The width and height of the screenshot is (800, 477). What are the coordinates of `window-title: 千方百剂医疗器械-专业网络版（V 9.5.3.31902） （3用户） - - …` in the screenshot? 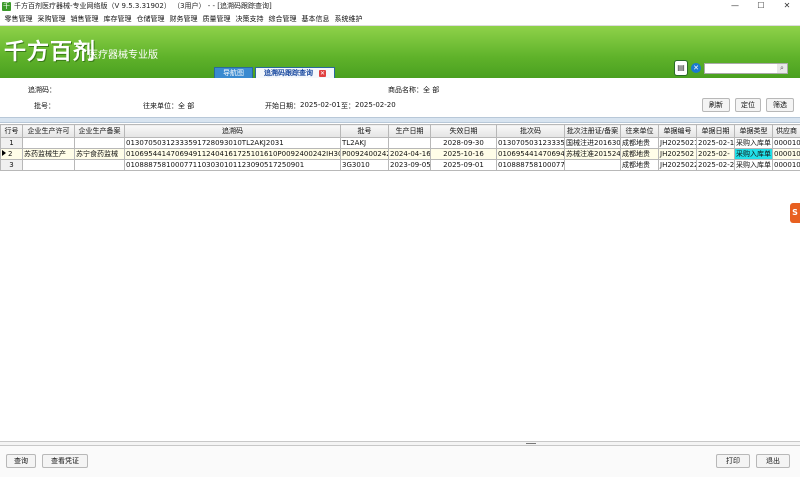 It's located at (143, 6).